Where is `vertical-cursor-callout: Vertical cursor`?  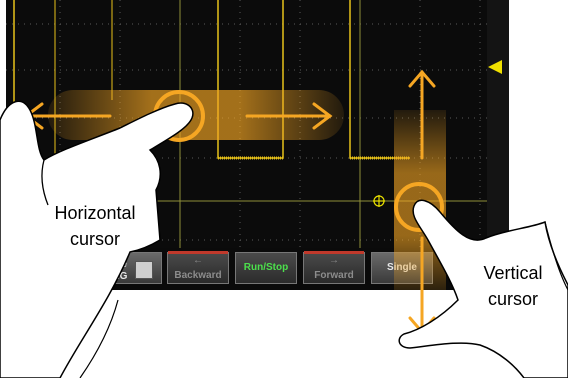
vertical-cursor-callout: Vertical cursor is located at coordinates (513, 286).